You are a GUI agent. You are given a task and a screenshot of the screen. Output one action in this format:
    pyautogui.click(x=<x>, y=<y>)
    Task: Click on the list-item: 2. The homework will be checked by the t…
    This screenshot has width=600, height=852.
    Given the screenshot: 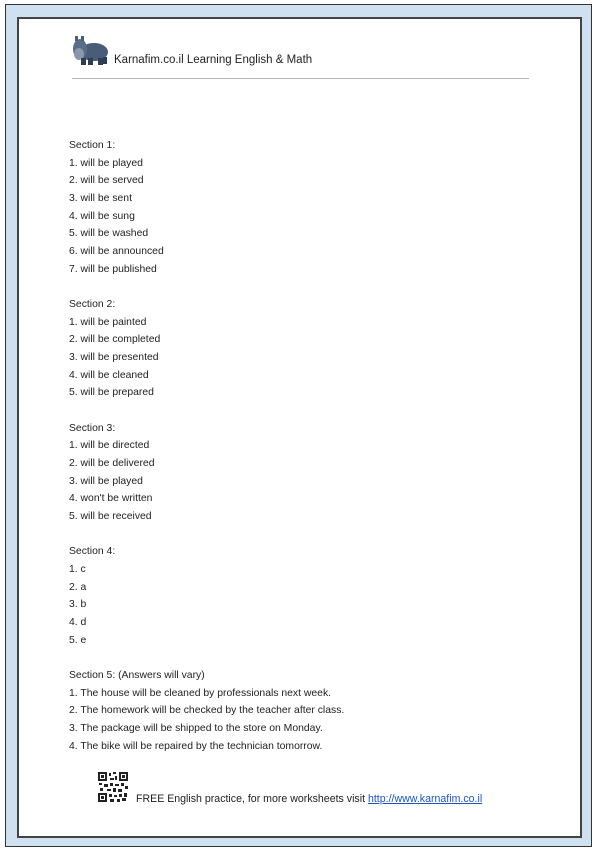 What is the action you would take?
    pyautogui.click(x=207, y=711)
    